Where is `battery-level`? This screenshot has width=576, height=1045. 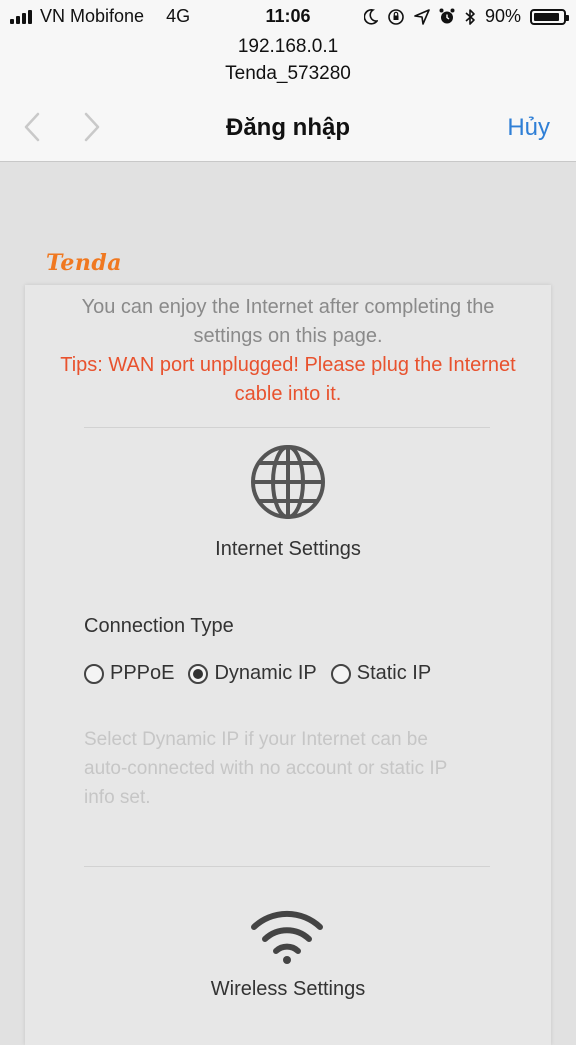
battery-level is located at coordinates (546, 16).